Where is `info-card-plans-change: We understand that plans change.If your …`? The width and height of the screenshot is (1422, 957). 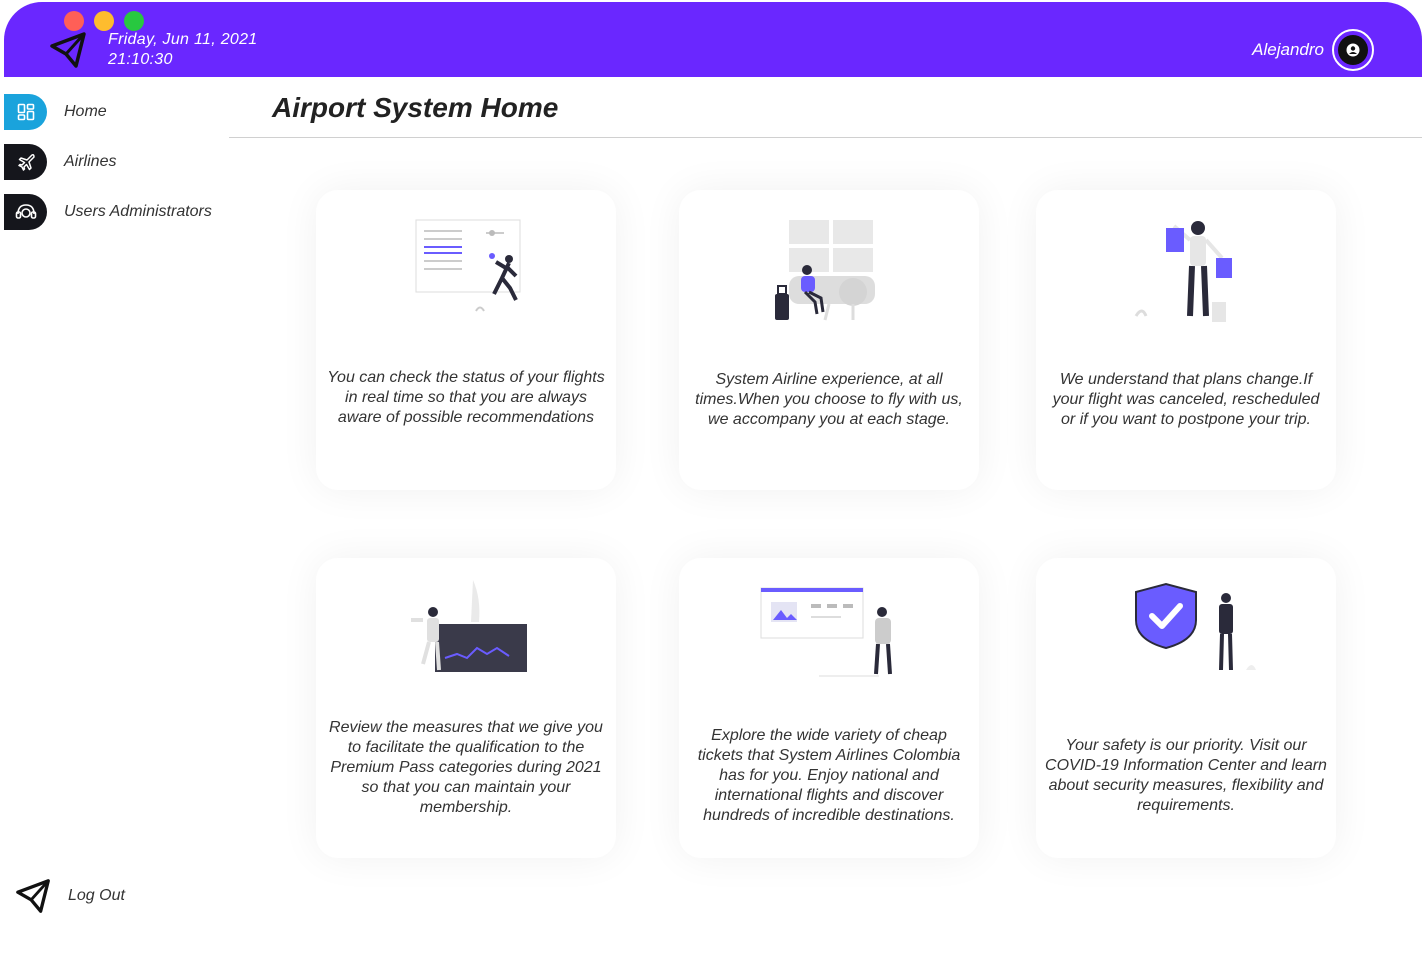 info-card-plans-change: We understand that plans change.If your … is located at coordinates (1186, 340).